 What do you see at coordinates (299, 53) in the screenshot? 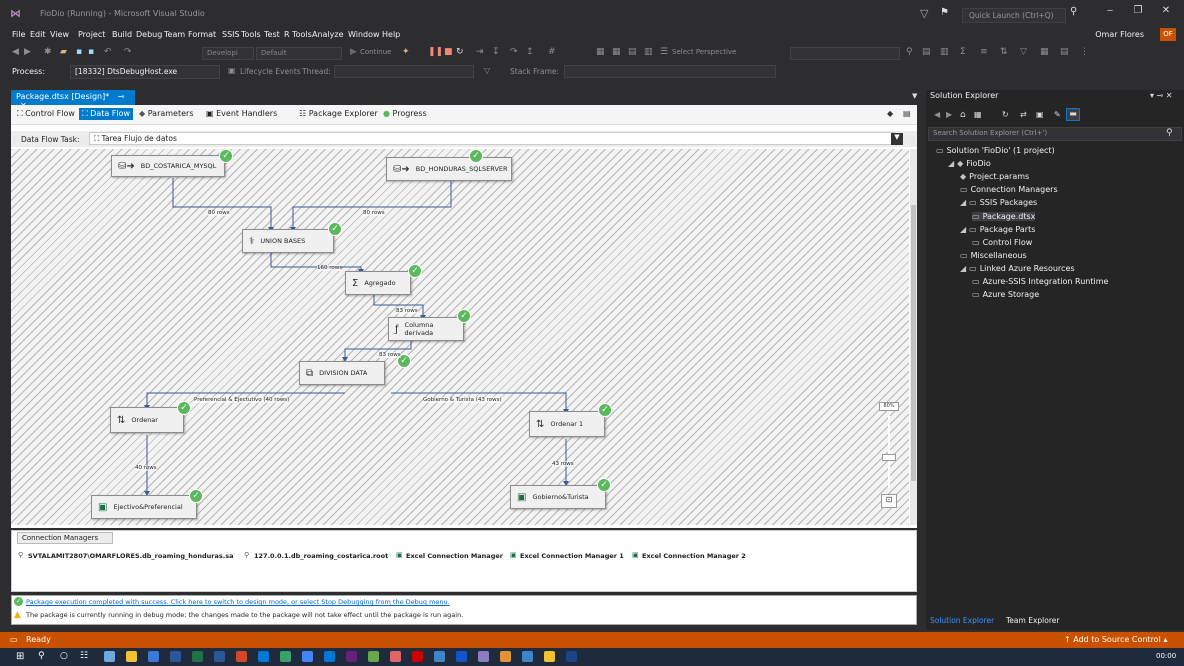
I see `platform-combo: Default` at bounding box center [299, 53].